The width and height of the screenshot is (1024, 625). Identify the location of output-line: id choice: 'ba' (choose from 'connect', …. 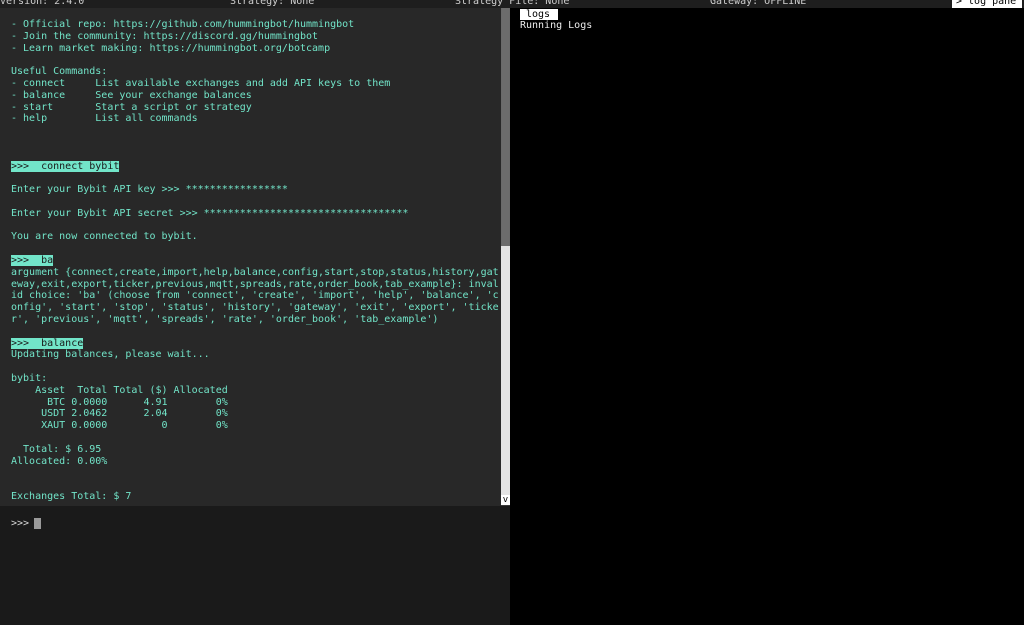
(255, 296).